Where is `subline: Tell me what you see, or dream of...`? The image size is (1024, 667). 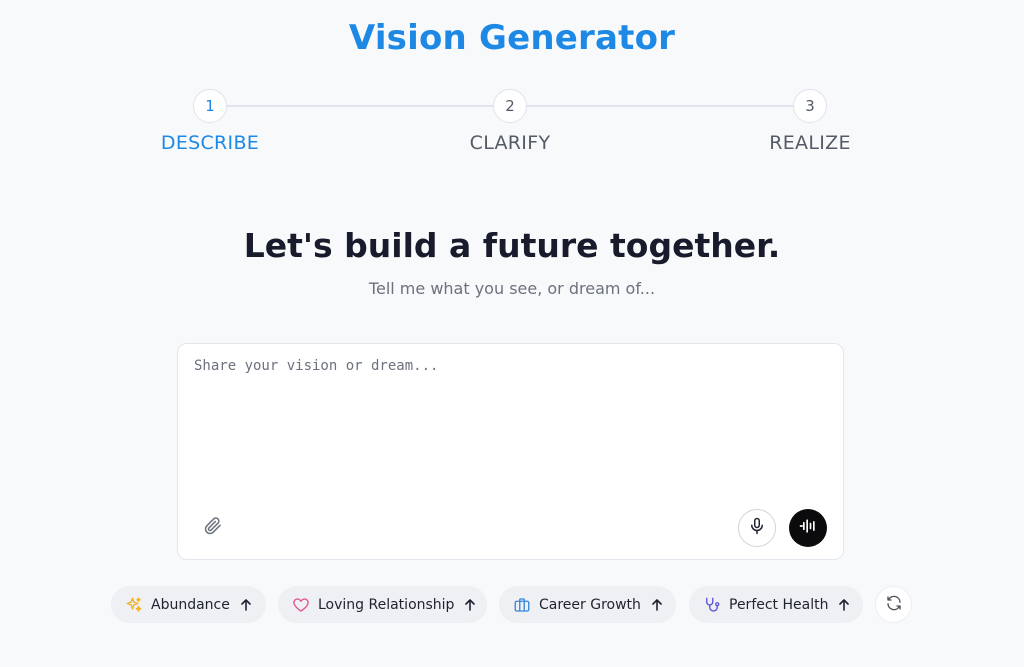 subline: Tell me what you see, or dream of... is located at coordinates (512, 288).